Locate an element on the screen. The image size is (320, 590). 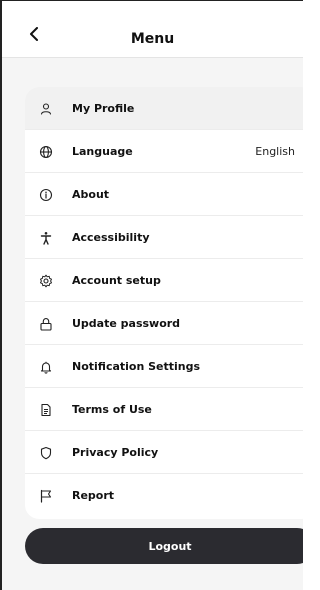
bell-icon is located at coordinates (46, 367).